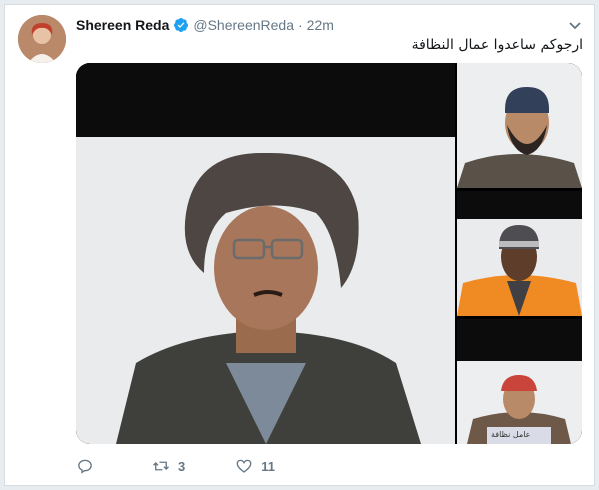 This screenshot has width=599, height=490. I want to click on retweet-button: 3, so click(168, 466).